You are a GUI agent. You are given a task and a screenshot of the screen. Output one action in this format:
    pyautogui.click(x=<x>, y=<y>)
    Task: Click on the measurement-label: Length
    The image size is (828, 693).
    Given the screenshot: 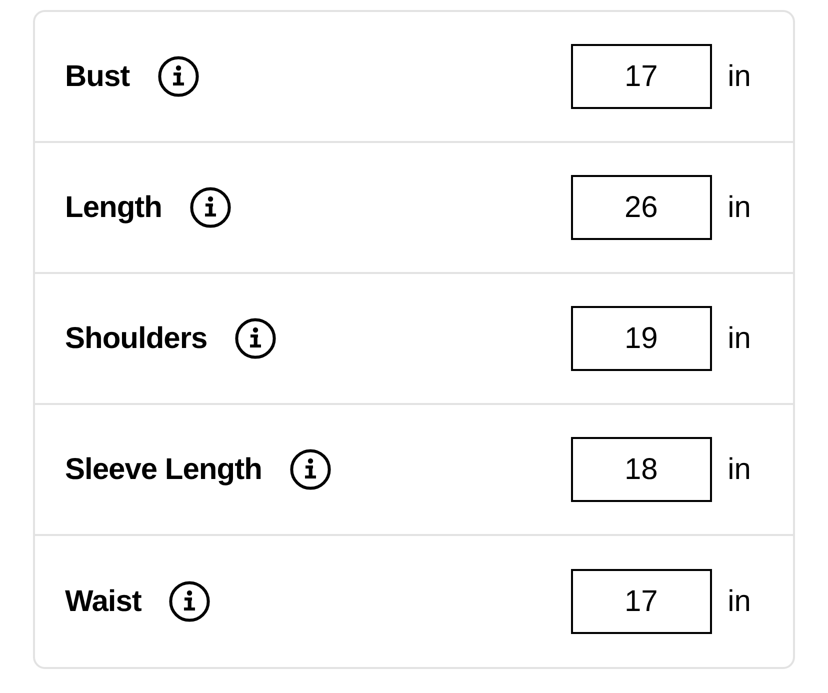 What is the action you would take?
    pyautogui.click(x=113, y=208)
    